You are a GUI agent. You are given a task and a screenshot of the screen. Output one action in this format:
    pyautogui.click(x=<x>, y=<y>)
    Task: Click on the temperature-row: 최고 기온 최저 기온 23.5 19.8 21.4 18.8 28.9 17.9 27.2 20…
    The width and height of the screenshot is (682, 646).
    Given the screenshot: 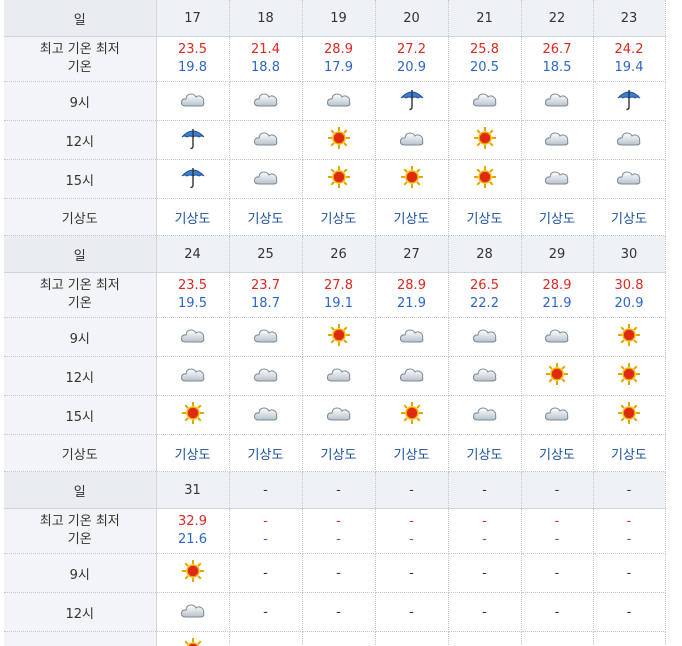 What is the action you would take?
    pyautogui.click(x=335, y=59)
    